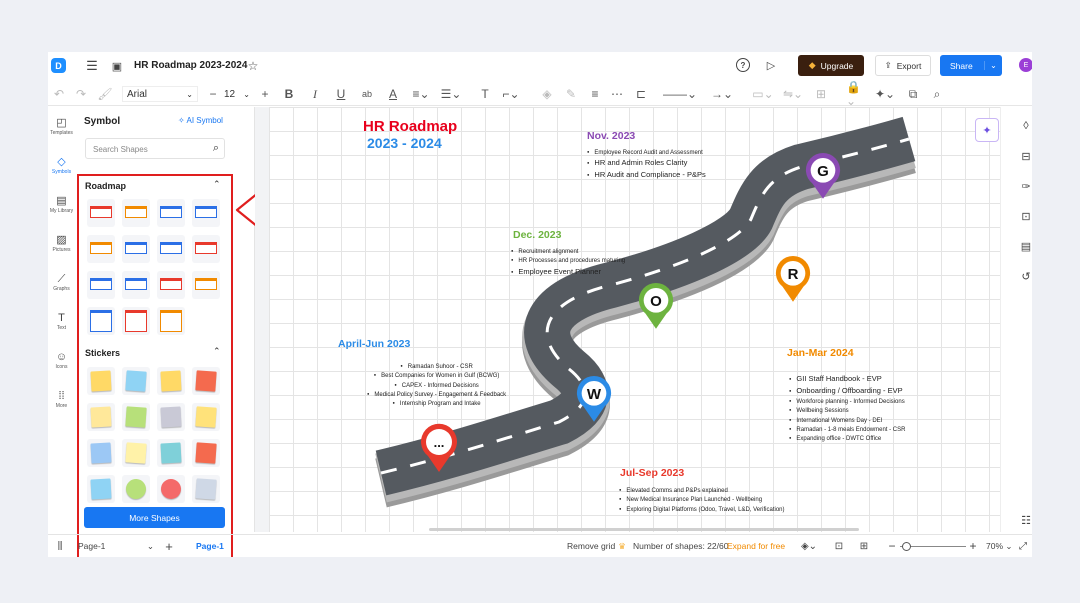  What do you see at coordinates (61, 243) in the screenshot?
I see `rail-item-pictures: ▨ Pictures` at bounding box center [61, 243].